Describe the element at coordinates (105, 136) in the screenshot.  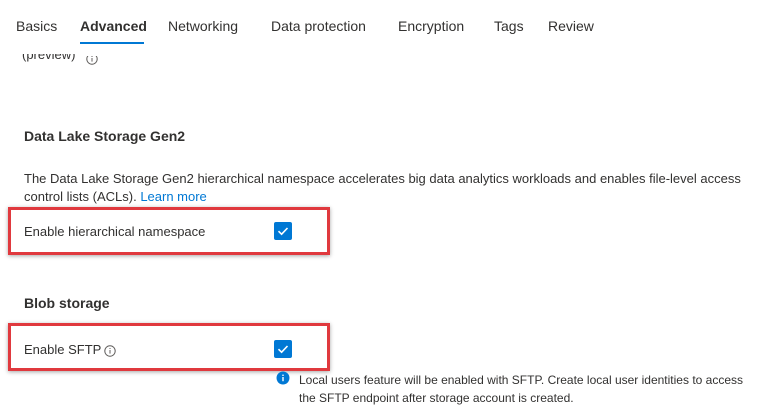
I see `data-lake-section-title: Data Lake Storage Gen2` at that location.